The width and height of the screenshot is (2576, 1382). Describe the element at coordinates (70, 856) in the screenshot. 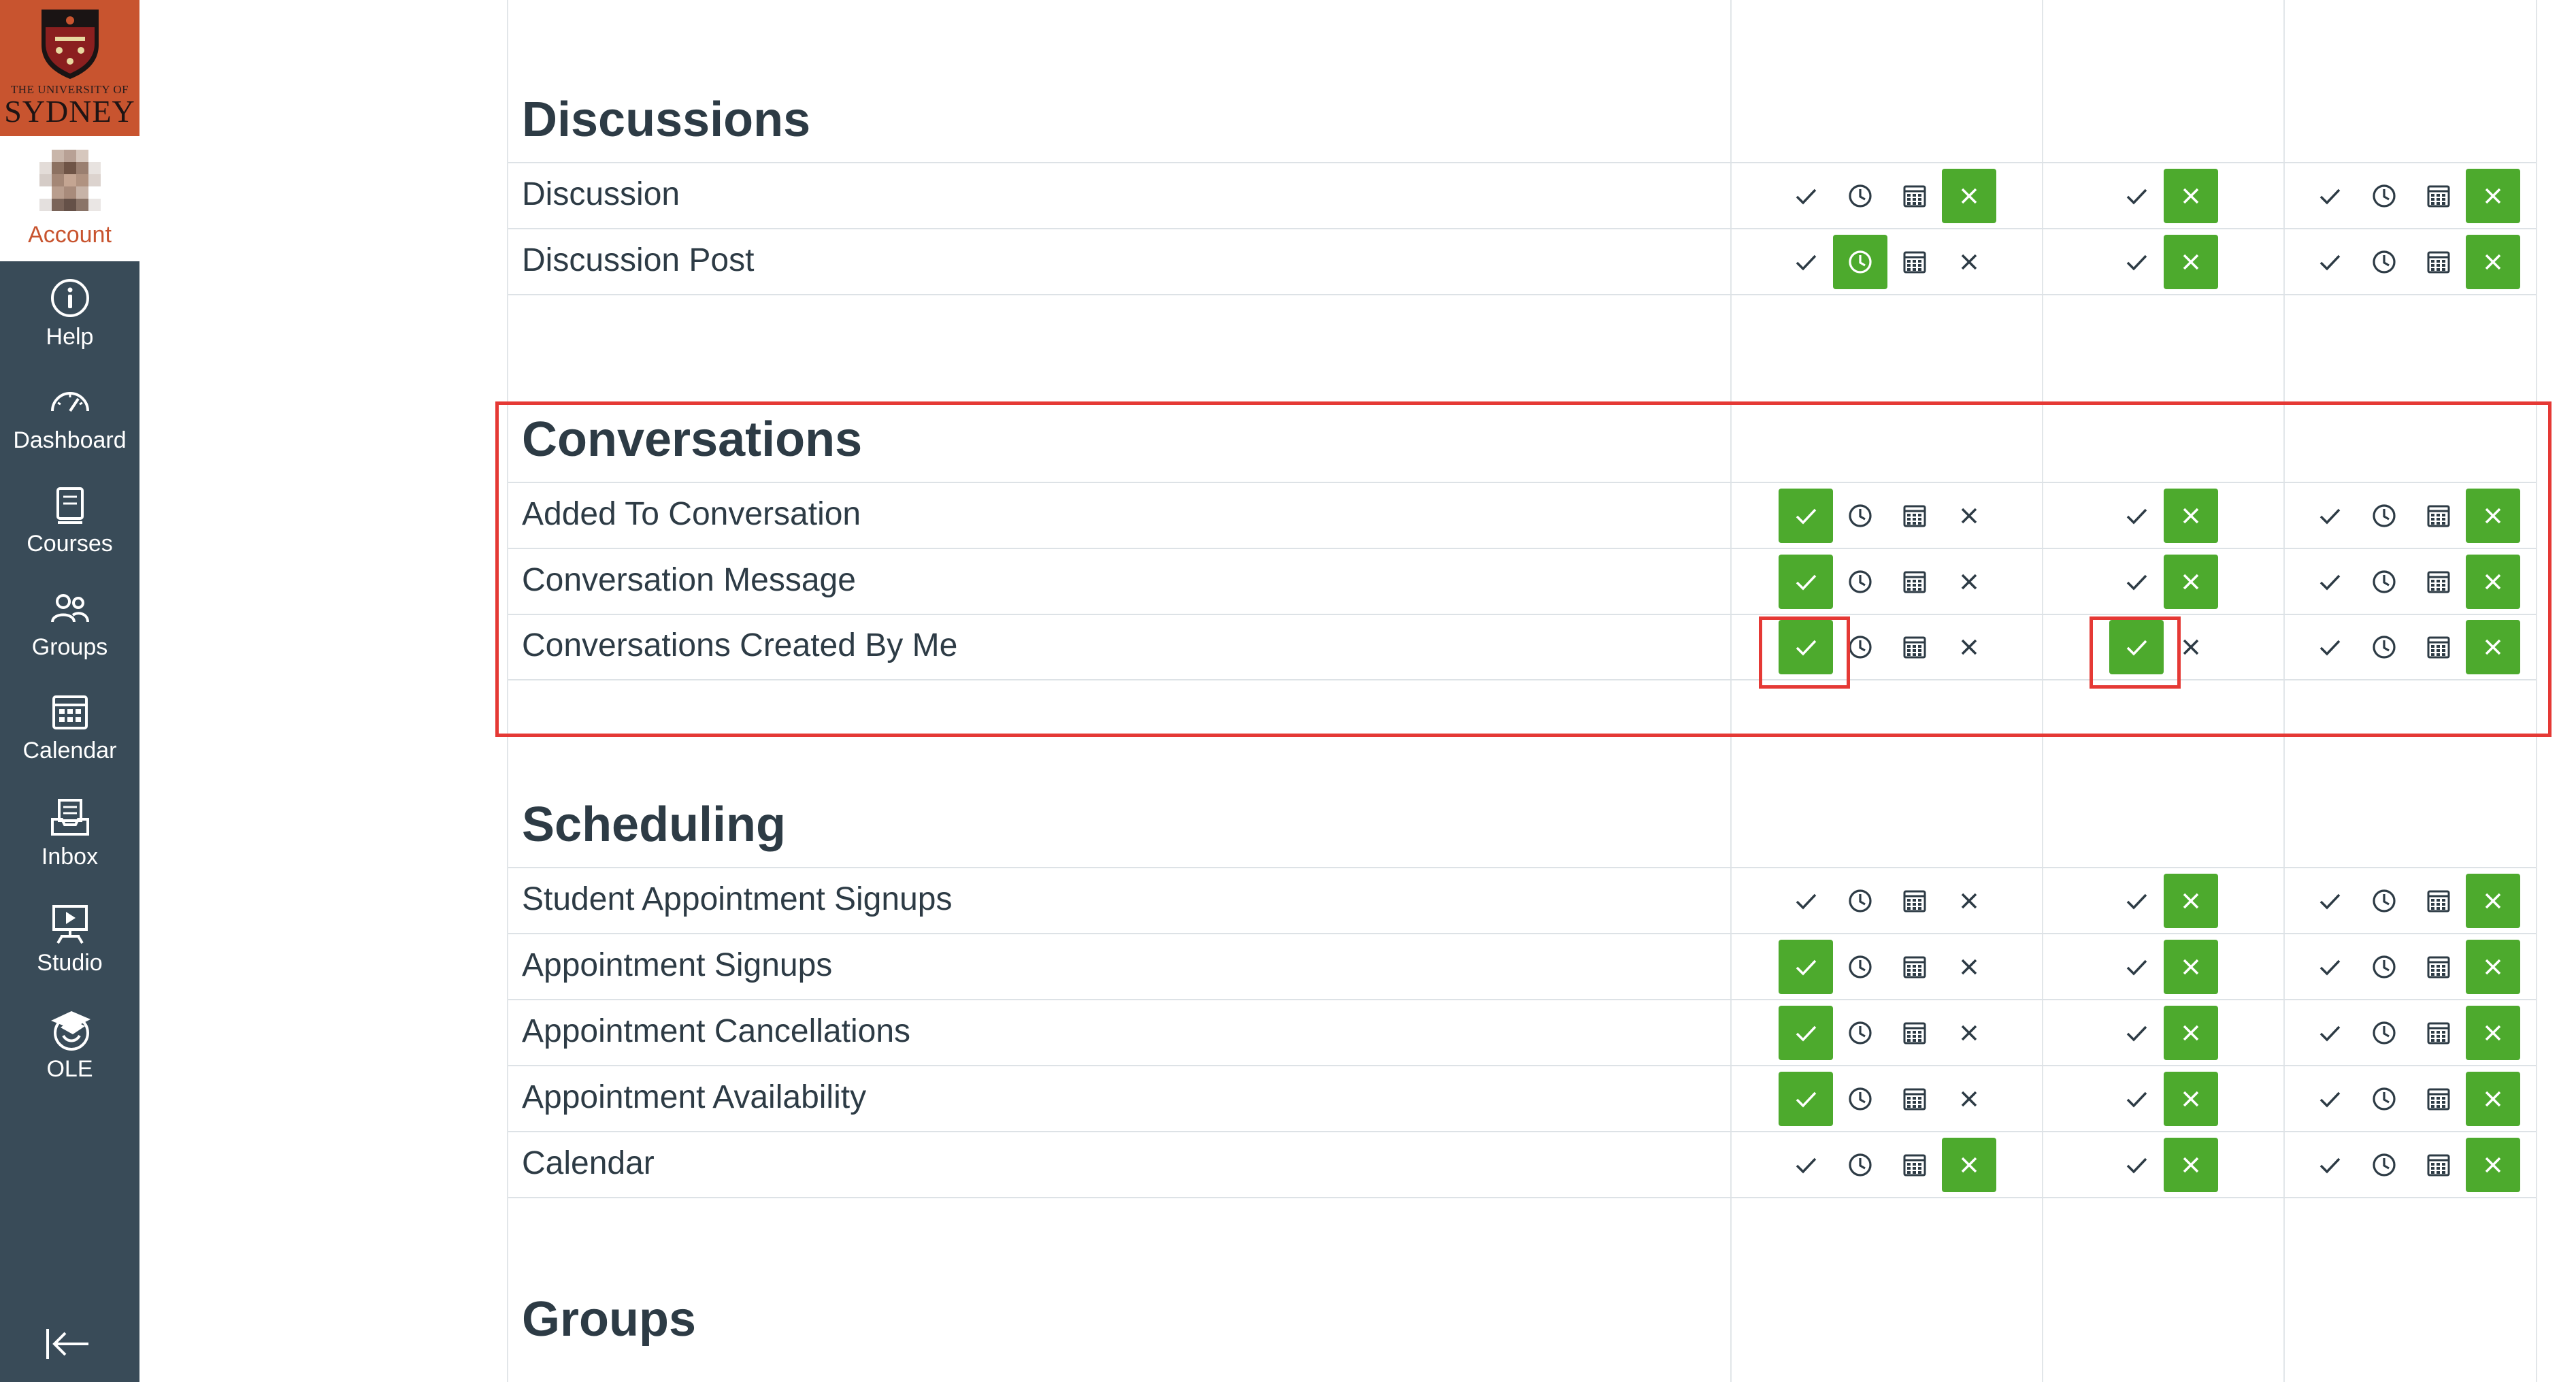

I see `nav-label-inbox: Inbox` at that location.